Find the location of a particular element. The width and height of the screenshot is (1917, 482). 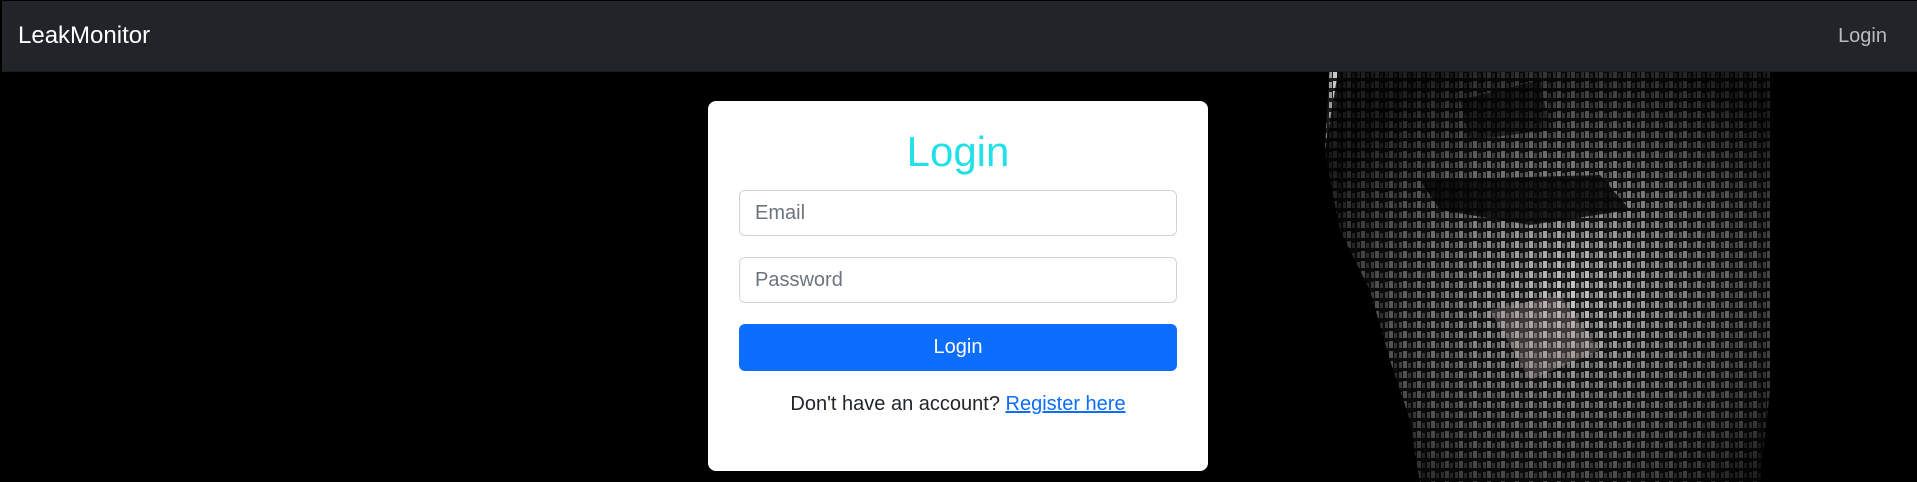

register-prompt-text: Don't have an account? is located at coordinates (895, 404).